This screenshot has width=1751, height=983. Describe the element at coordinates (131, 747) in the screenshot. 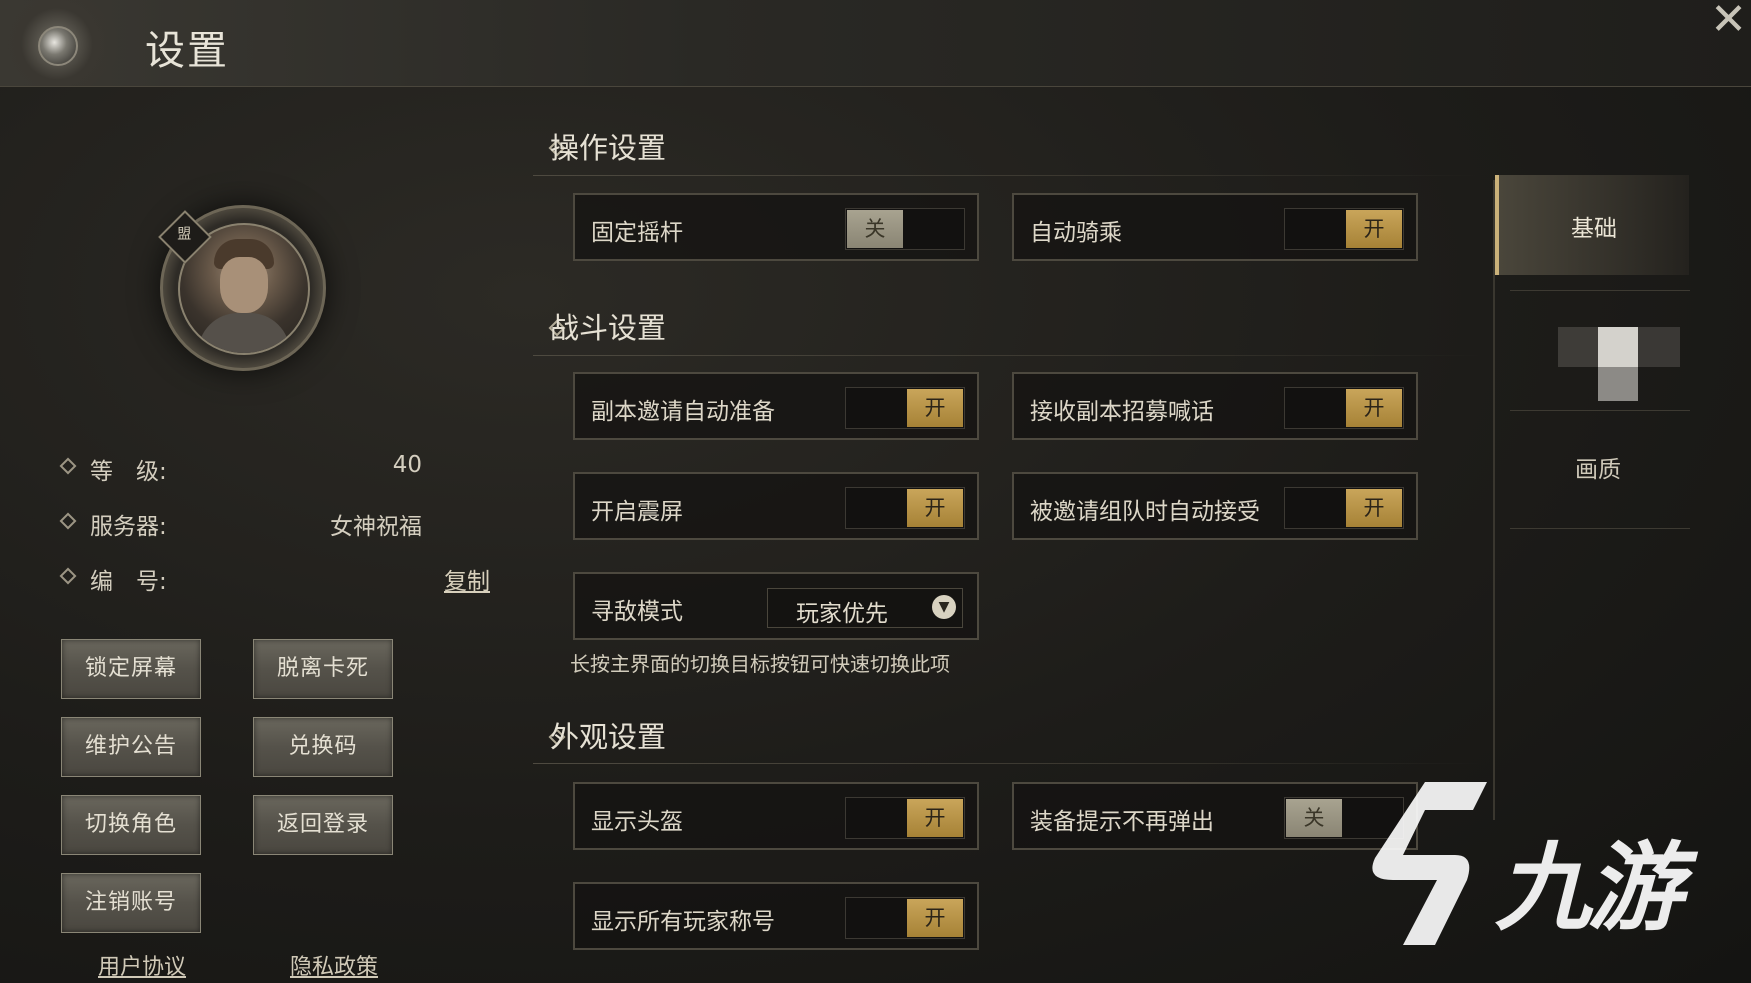

I see `maintenance-notice-button: 维护公告` at that location.